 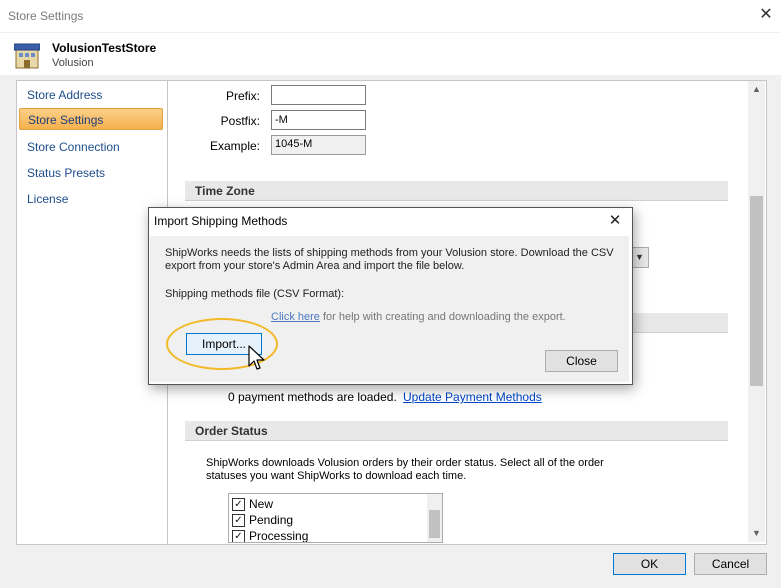 I want to click on scroll-up-icon: ▲, so click(x=756, y=89).